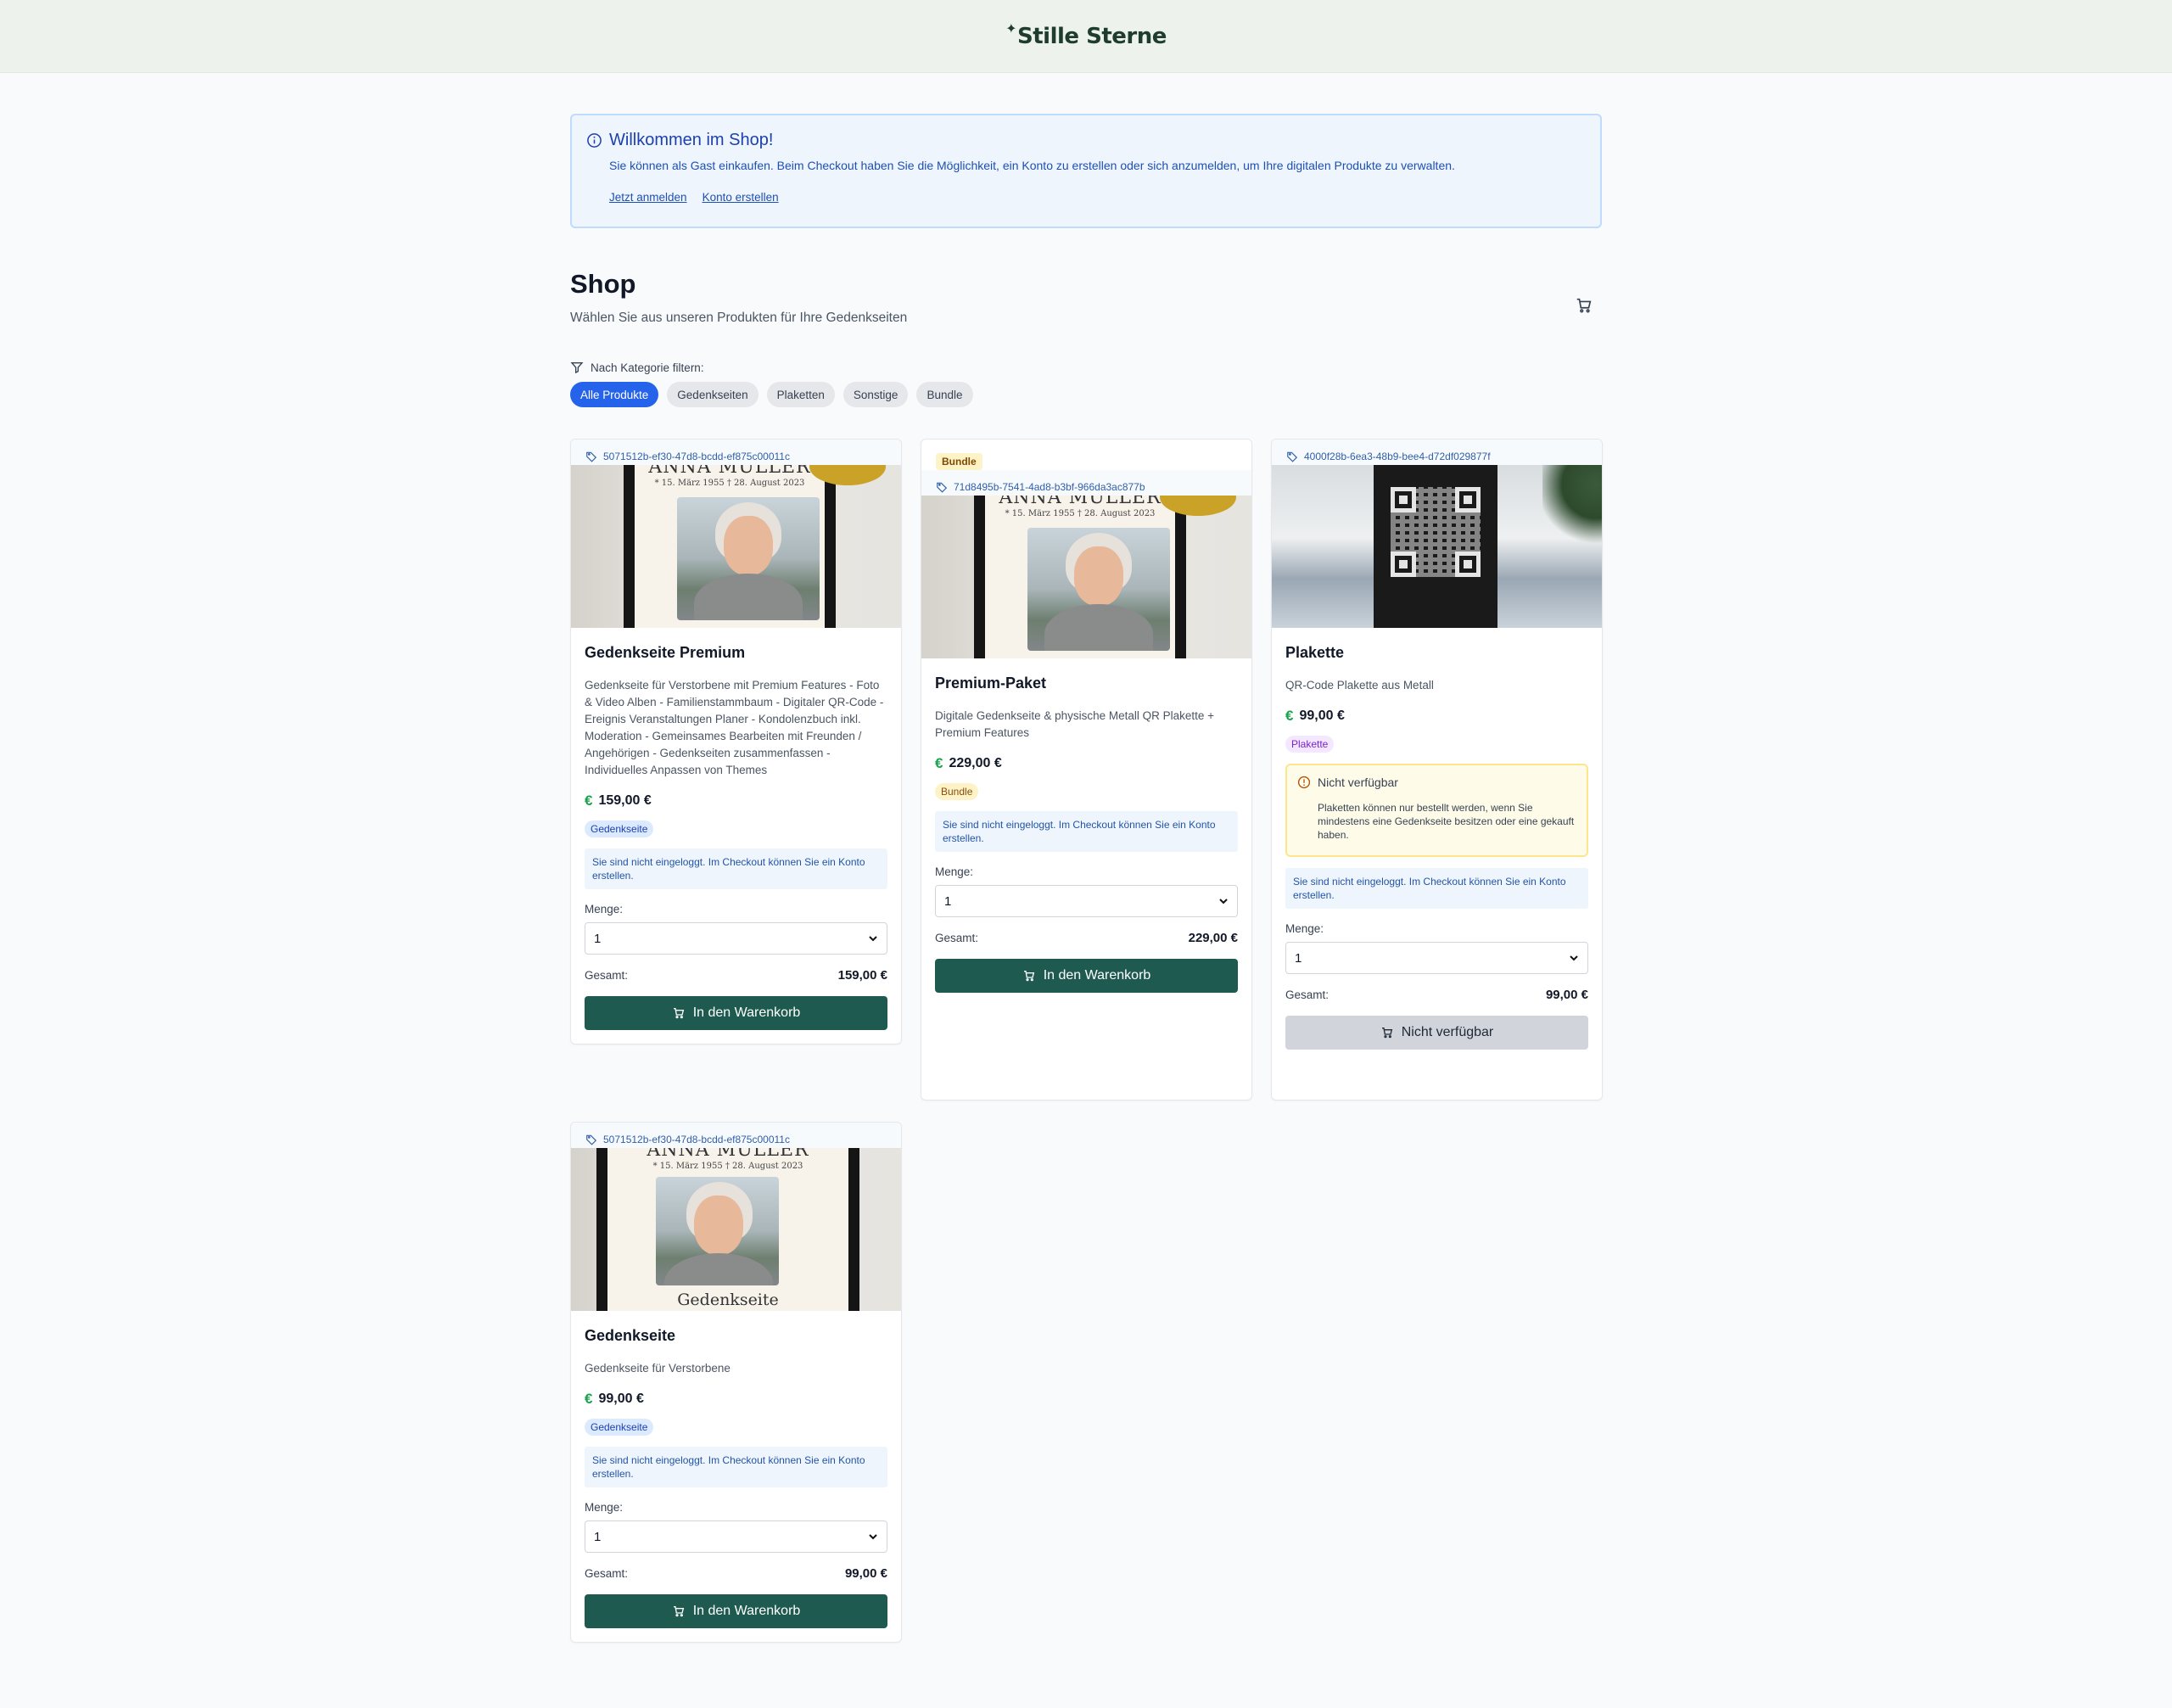  I want to click on chip-plaketten: Plaketten, so click(800, 395).